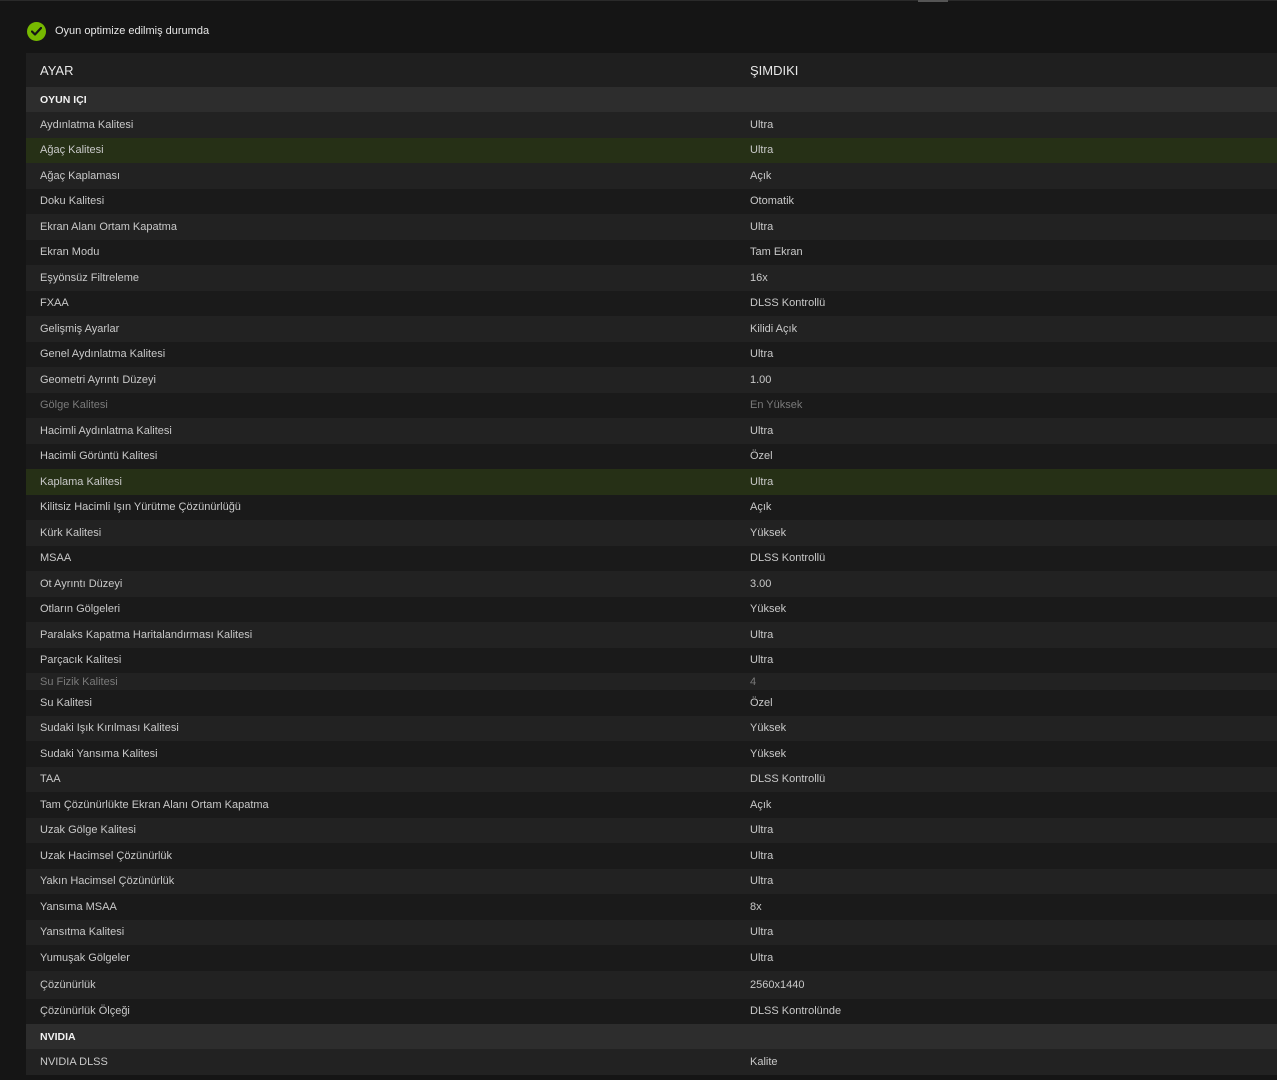  Describe the element at coordinates (761, 583) in the screenshot. I see `setting-value: 3.00` at that location.